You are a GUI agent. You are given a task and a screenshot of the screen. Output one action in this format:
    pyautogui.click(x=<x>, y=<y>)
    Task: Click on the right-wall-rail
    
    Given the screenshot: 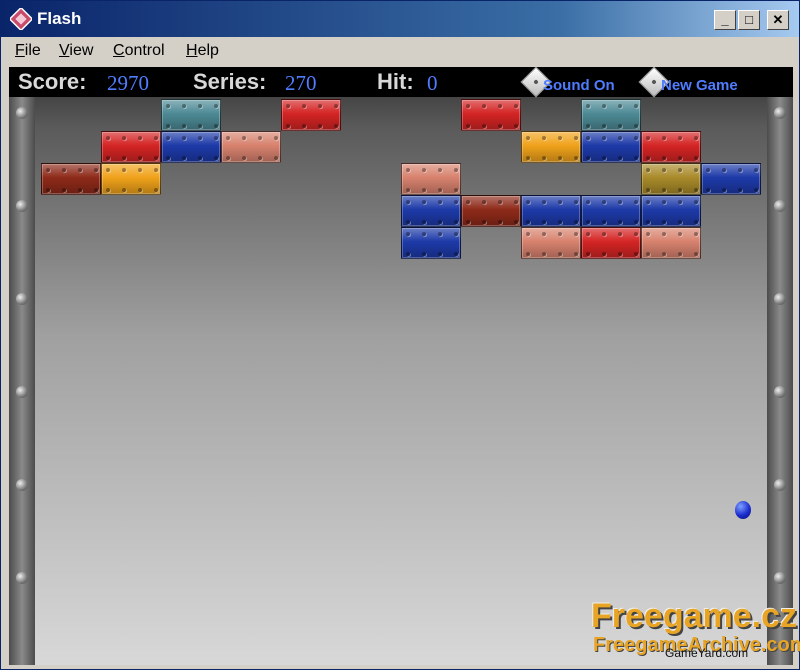 What is the action you would take?
    pyautogui.click(x=780, y=381)
    